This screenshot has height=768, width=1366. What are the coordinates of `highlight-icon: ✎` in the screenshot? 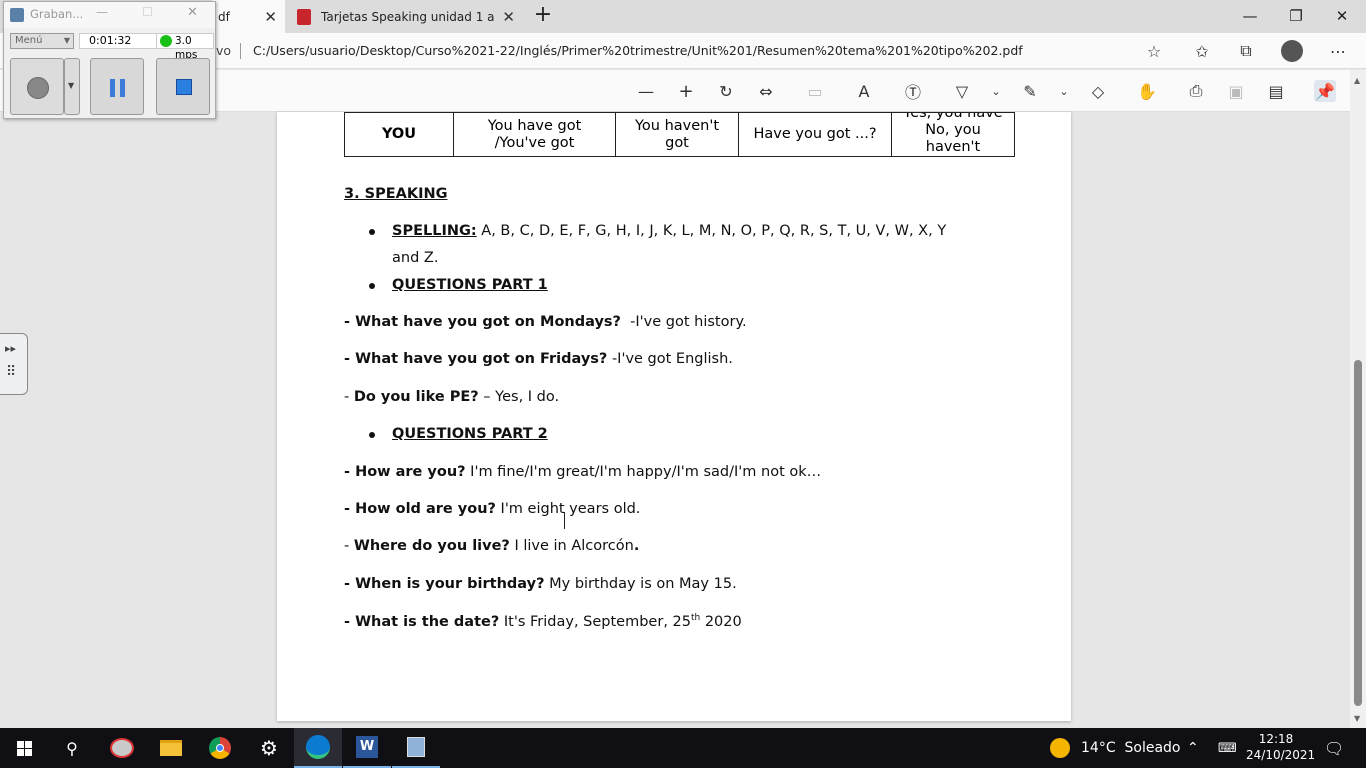 It's located at (1030, 91).